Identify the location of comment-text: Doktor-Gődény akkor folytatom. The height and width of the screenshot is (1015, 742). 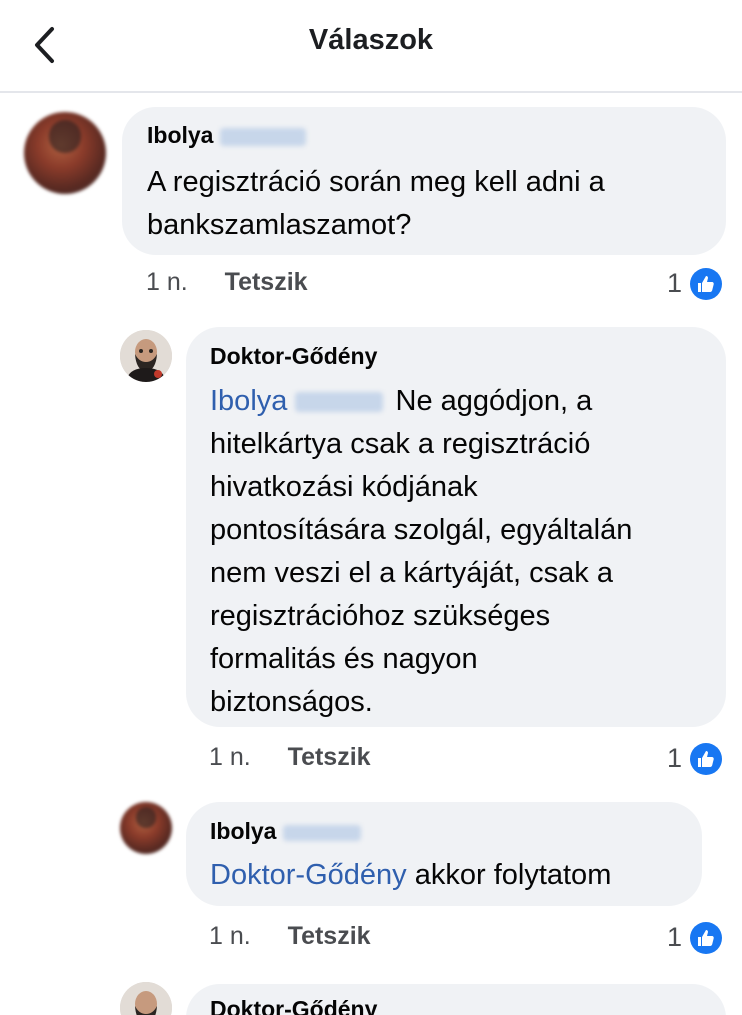
(411, 875).